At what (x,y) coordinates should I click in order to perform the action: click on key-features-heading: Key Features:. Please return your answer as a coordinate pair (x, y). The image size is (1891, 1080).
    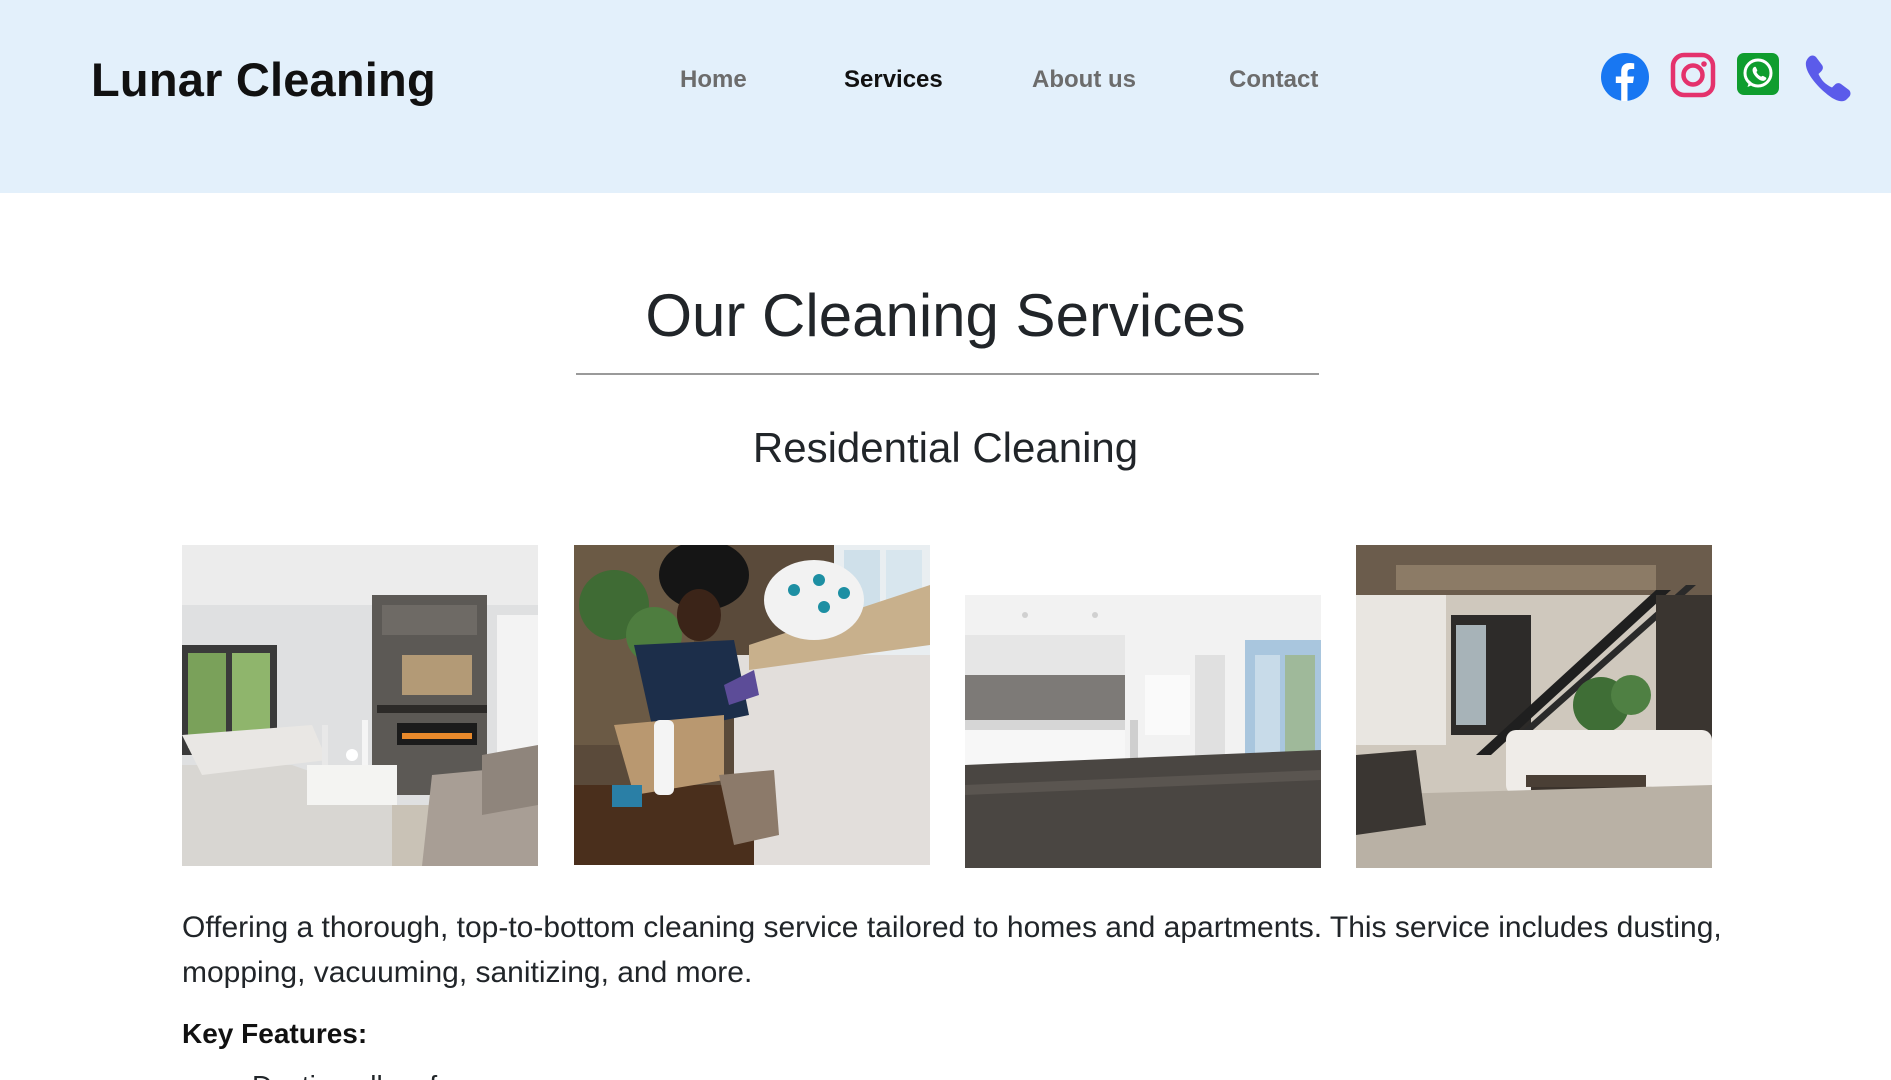
    Looking at the image, I should click on (275, 1033).